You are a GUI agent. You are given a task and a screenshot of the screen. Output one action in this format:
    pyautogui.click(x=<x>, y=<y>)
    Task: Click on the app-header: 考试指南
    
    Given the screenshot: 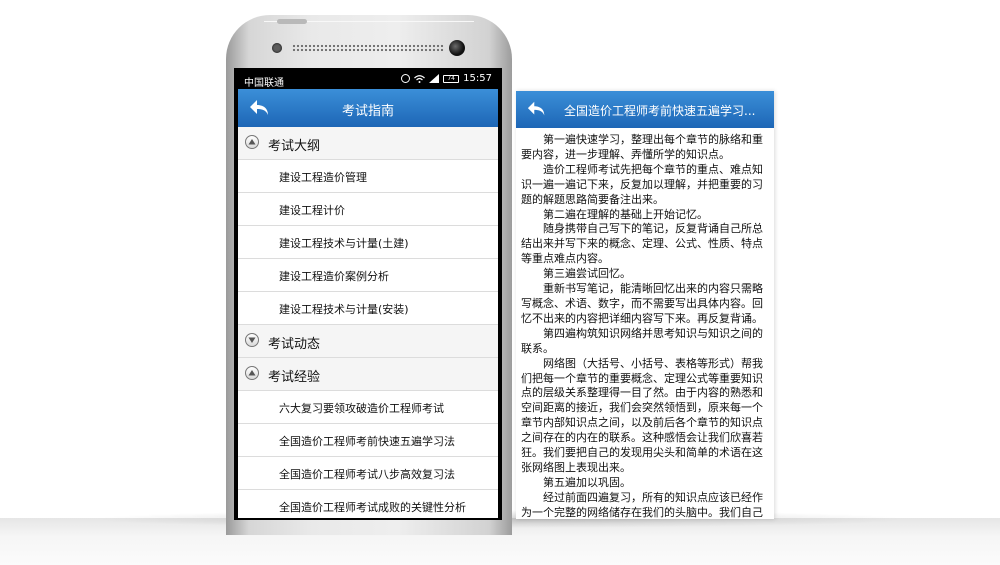 What is the action you would take?
    pyautogui.click(x=368, y=108)
    